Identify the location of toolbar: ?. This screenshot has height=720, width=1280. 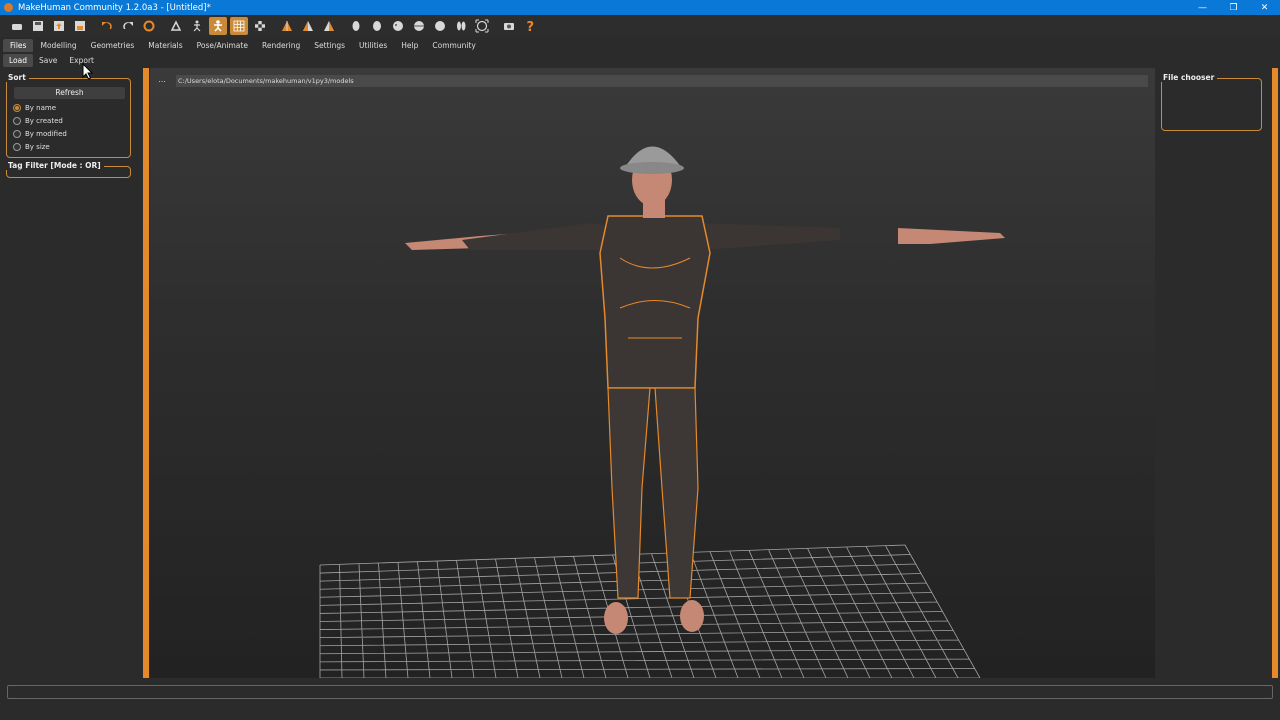
(640, 26).